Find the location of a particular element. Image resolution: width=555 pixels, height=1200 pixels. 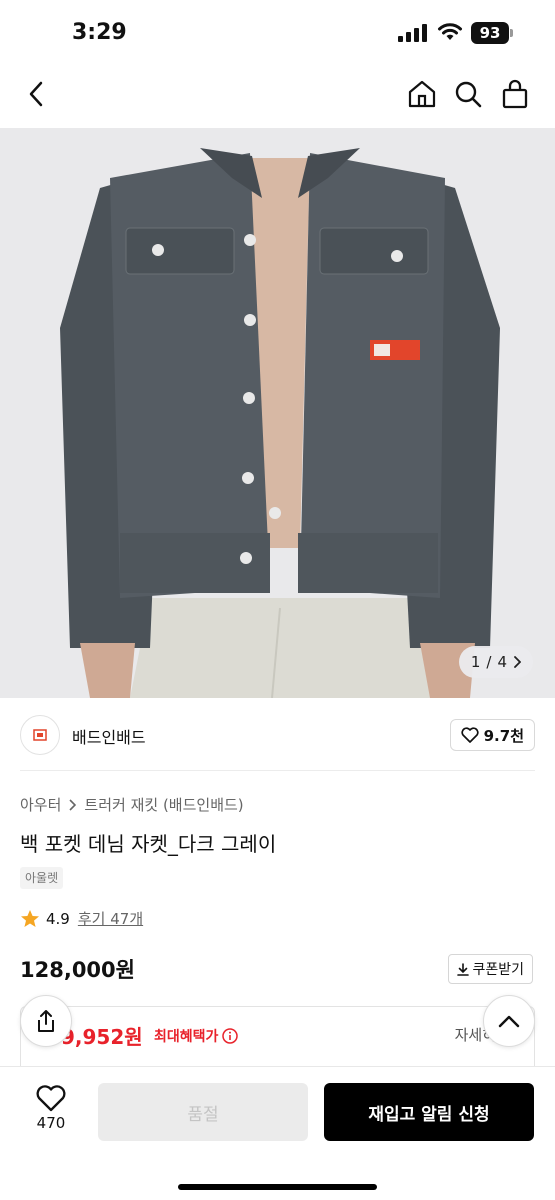

top-navigation is located at coordinates (277, 95).